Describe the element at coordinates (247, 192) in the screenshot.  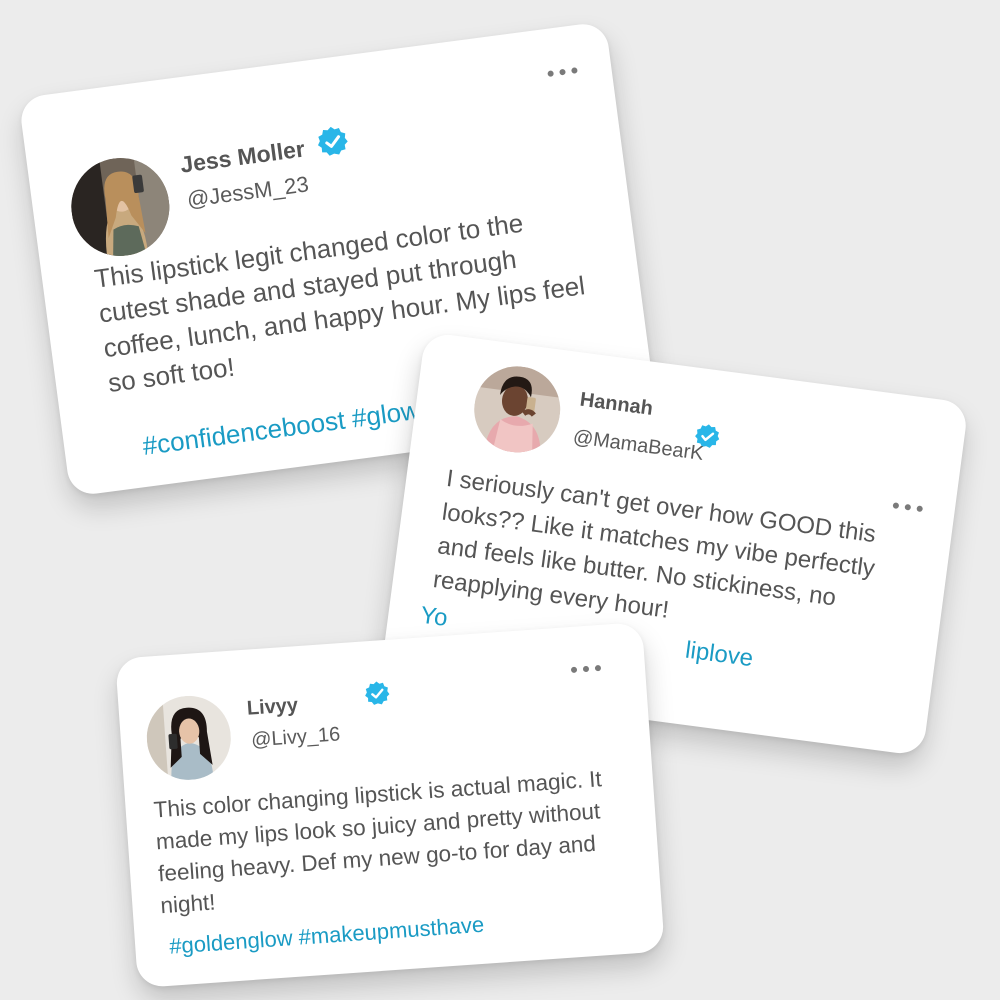
I see `author-handle: @JessM_23` at that location.